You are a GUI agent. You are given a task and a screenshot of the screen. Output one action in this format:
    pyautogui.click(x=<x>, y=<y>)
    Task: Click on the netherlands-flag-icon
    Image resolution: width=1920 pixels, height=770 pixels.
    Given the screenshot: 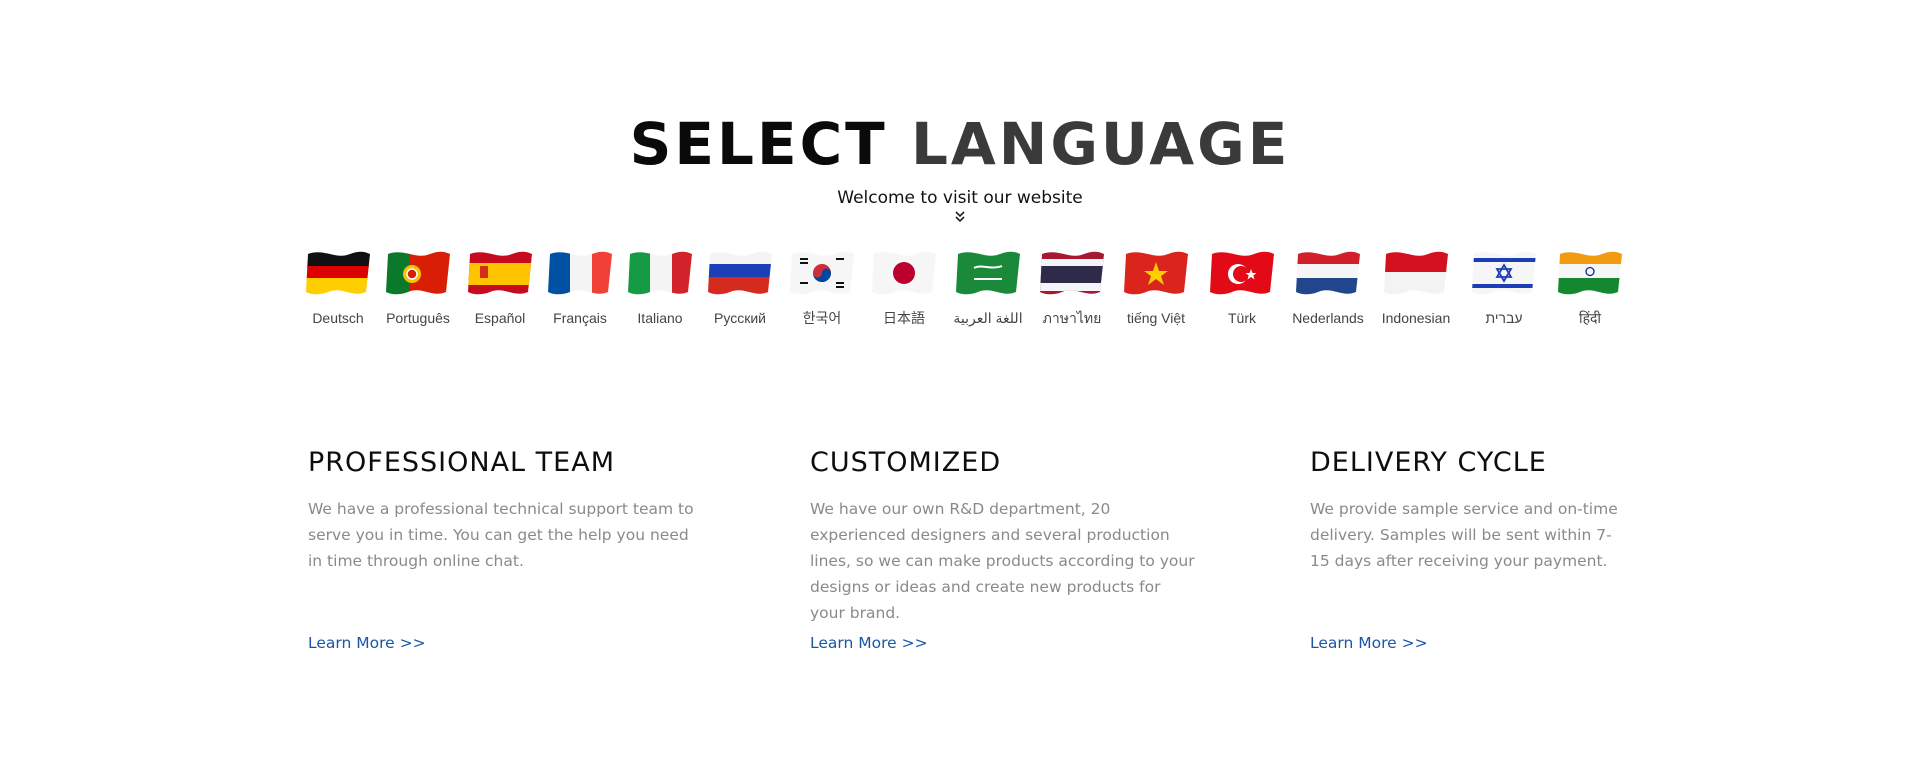 What is the action you would take?
    pyautogui.click(x=1328, y=275)
    